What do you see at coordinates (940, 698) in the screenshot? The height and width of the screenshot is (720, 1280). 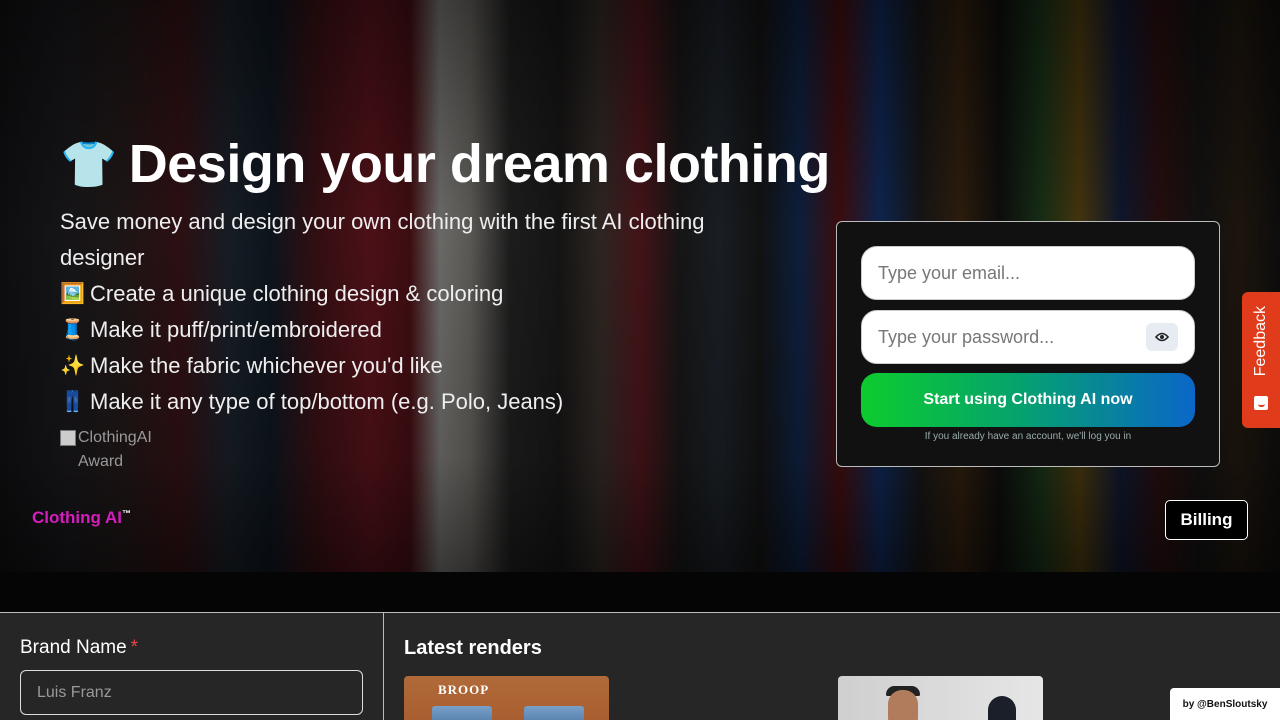 I see `render-thumbnail-person` at bounding box center [940, 698].